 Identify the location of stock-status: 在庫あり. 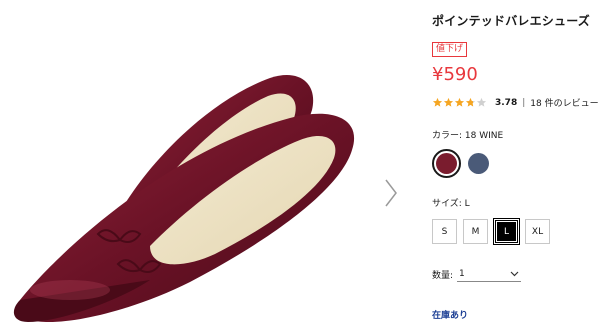
(450, 314).